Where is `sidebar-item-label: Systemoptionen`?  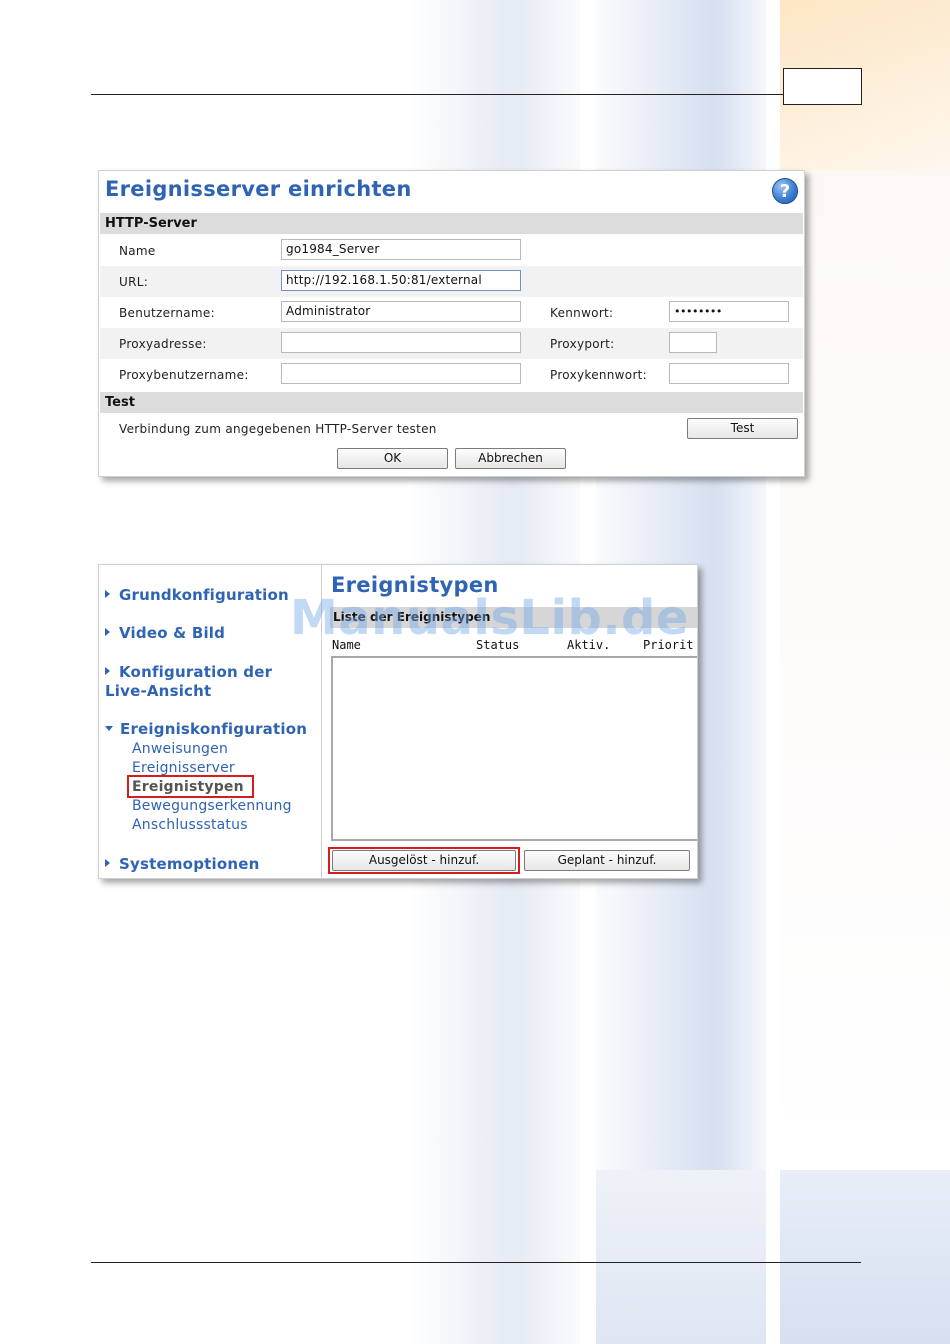
sidebar-item-label: Systemoptionen is located at coordinates (189, 864).